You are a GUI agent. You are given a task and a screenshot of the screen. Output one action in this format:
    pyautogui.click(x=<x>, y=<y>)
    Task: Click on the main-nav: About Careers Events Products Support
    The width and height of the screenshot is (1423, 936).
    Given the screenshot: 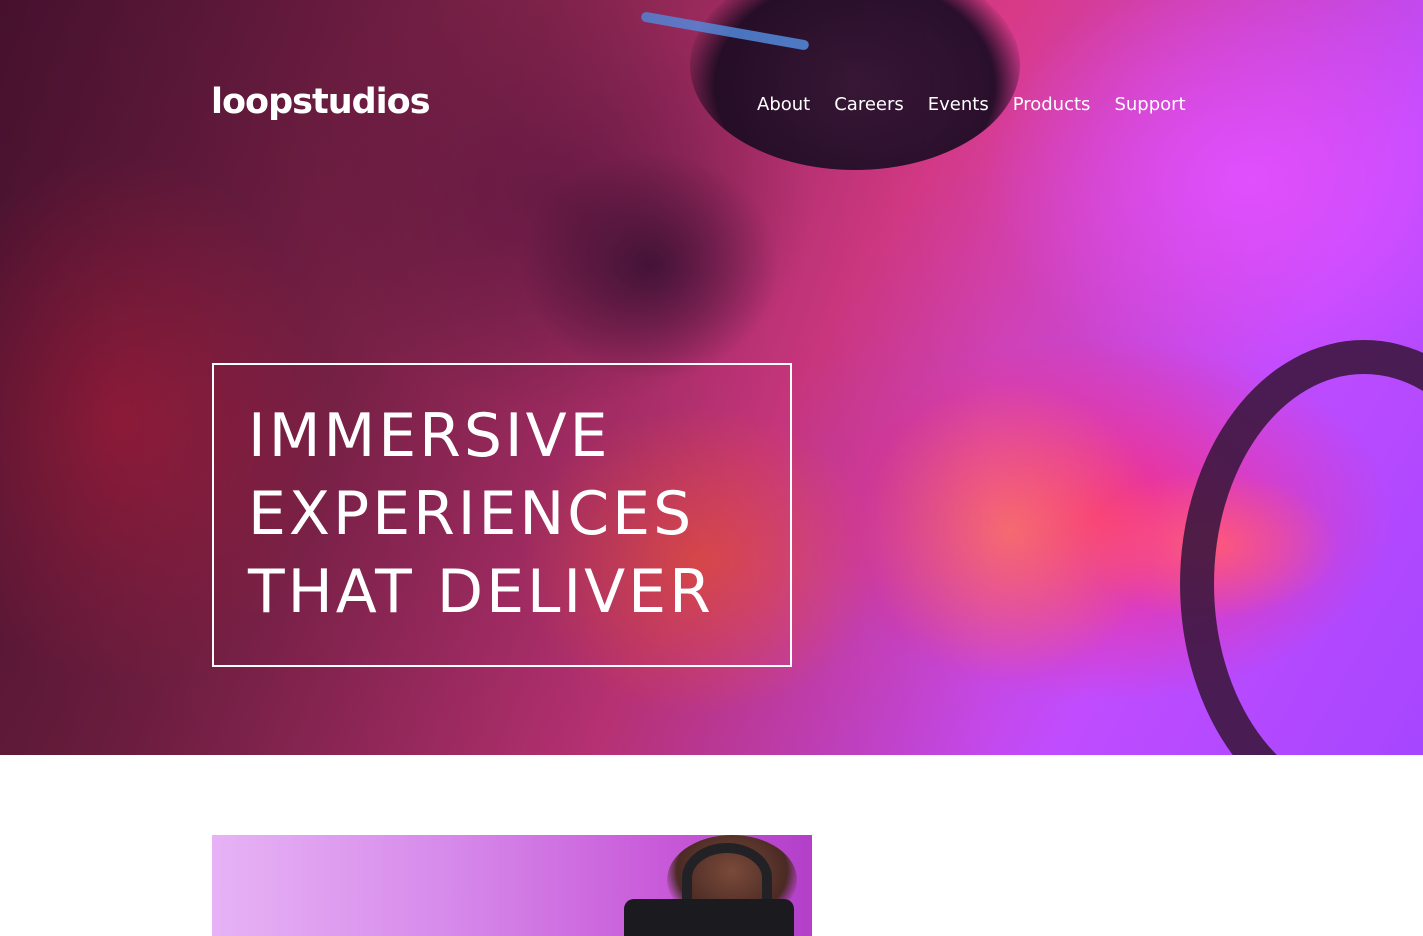 What is the action you would take?
    pyautogui.click(x=971, y=105)
    